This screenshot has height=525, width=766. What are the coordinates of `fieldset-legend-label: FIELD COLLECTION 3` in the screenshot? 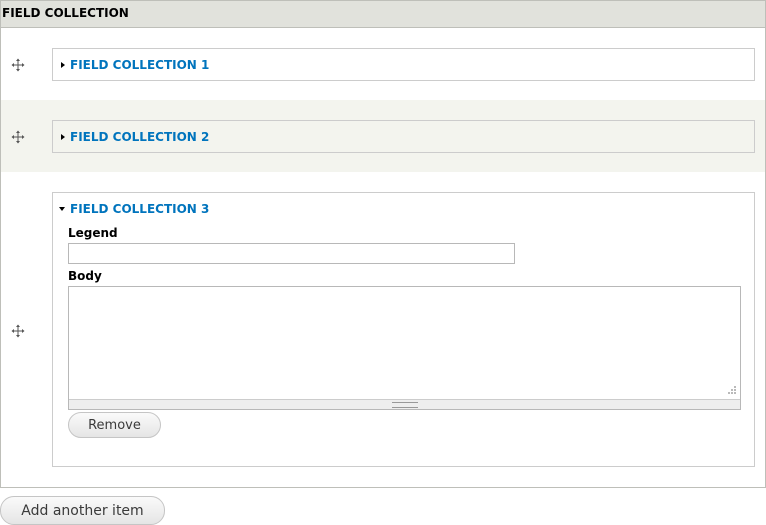 It's located at (140, 209).